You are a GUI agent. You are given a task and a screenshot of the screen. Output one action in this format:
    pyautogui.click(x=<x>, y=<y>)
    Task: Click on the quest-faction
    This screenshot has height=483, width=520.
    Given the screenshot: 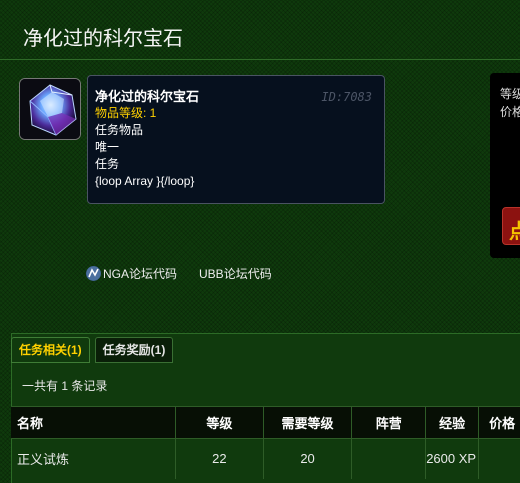 What is the action you would take?
    pyautogui.click(x=389, y=458)
    